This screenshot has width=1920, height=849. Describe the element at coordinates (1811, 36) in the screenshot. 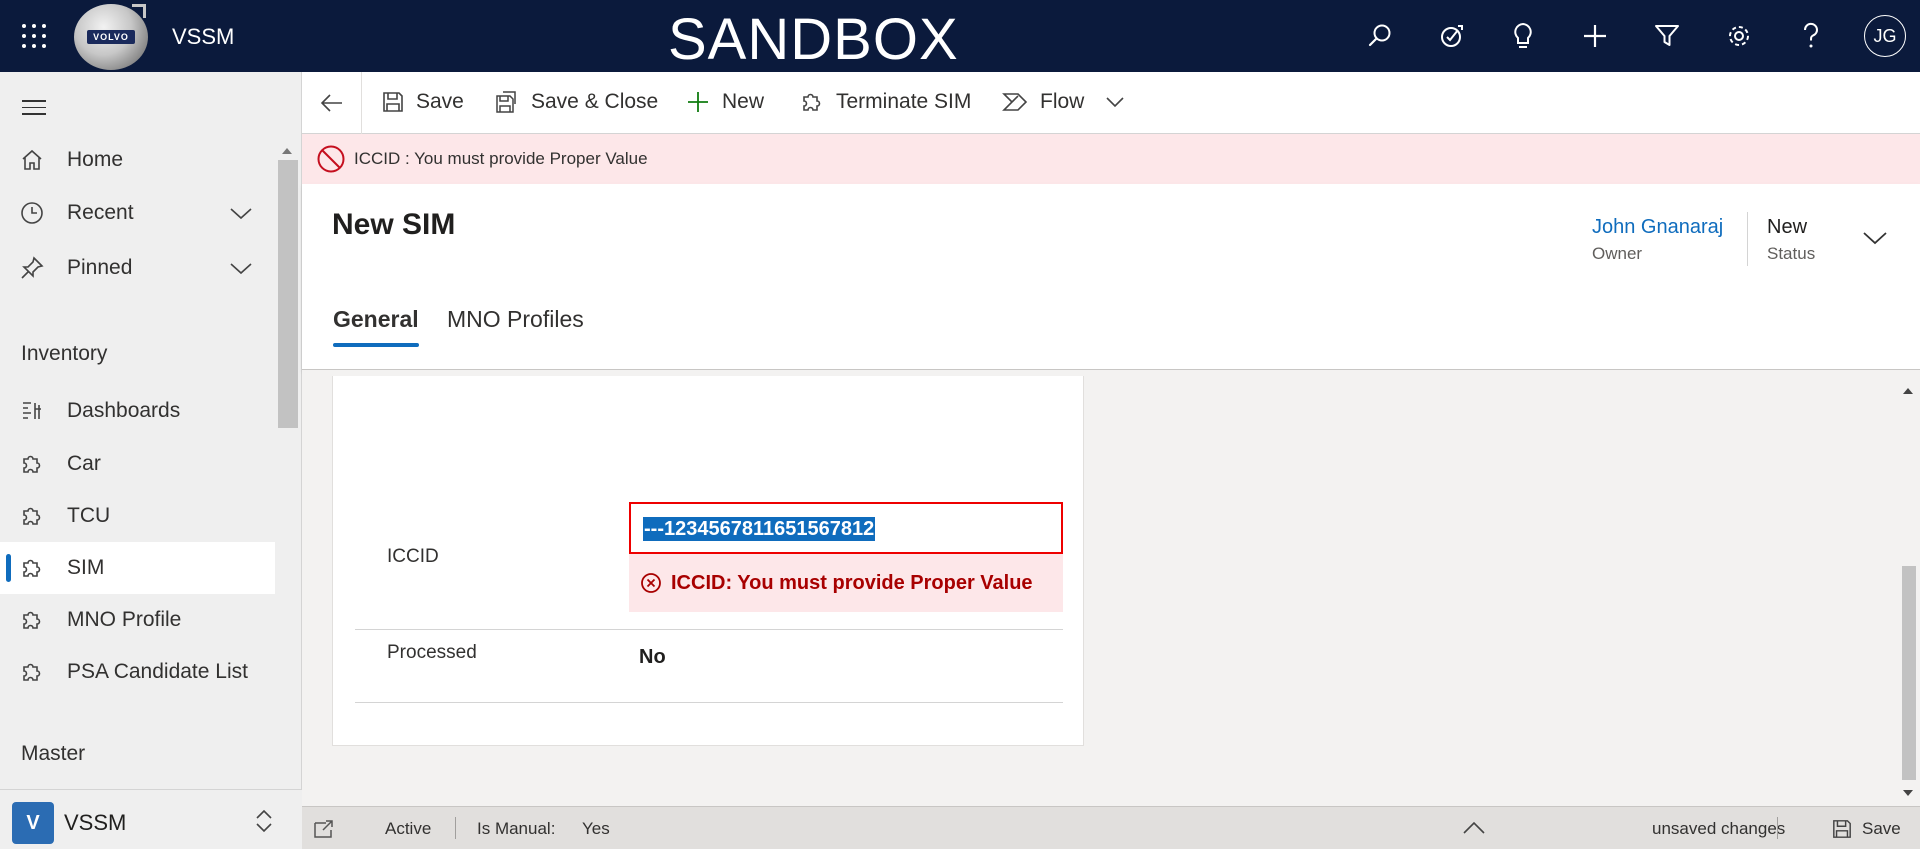

I see `help-icon` at that location.